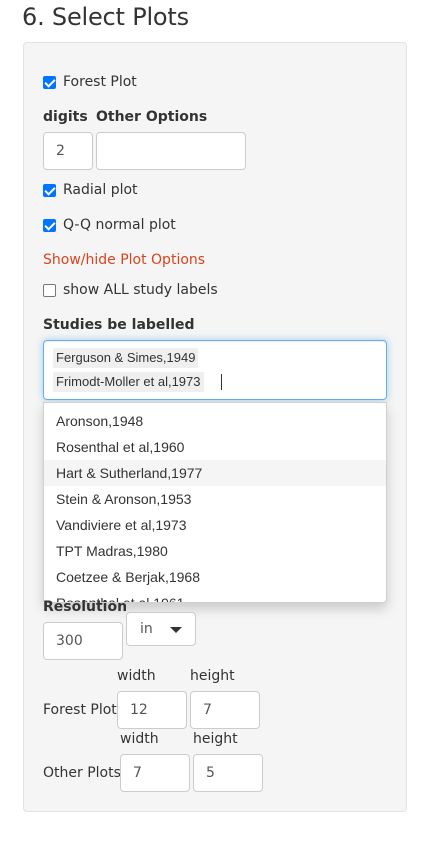 The height and width of the screenshot is (847, 422). What do you see at coordinates (119, 225) in the screenshot?
I see `qq-plot-label: Q-Q normal plot` at bounding box center [119, 225].